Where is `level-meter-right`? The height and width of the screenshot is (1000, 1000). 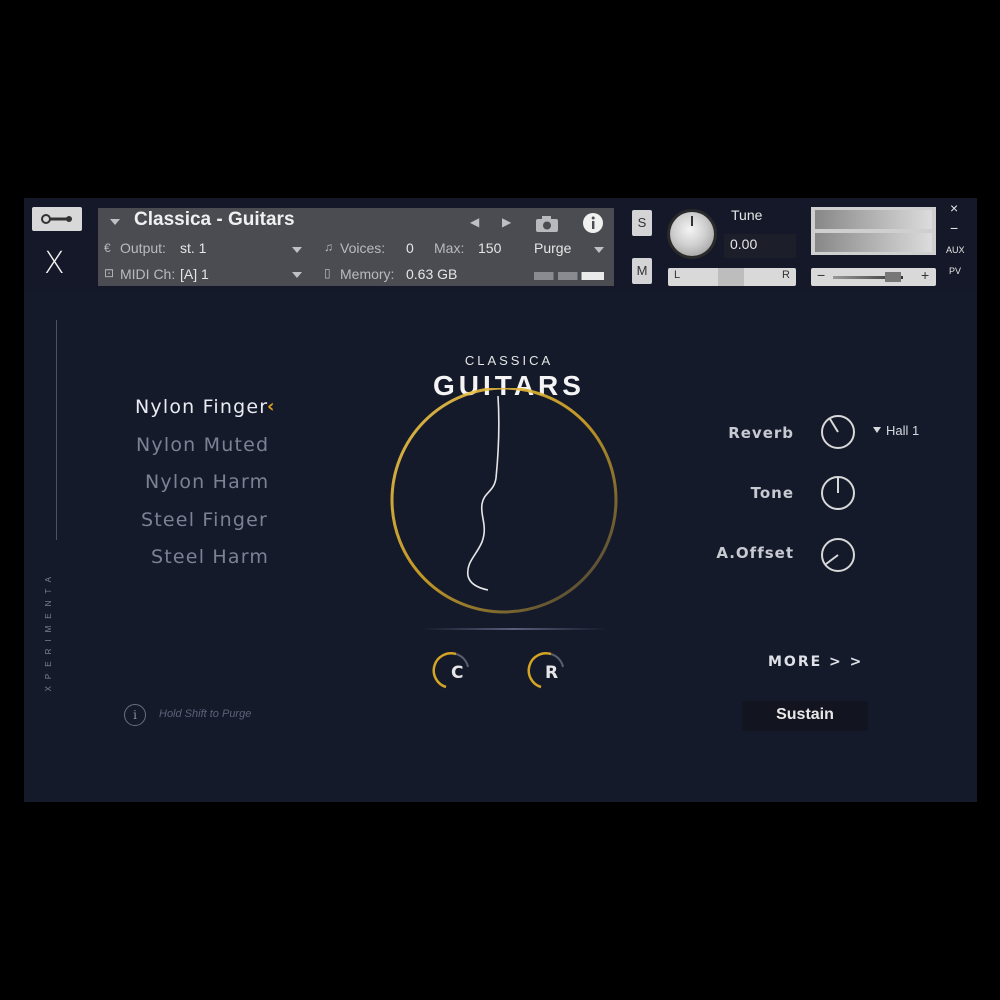
level-meter-right is located at coordinates (873, 242).